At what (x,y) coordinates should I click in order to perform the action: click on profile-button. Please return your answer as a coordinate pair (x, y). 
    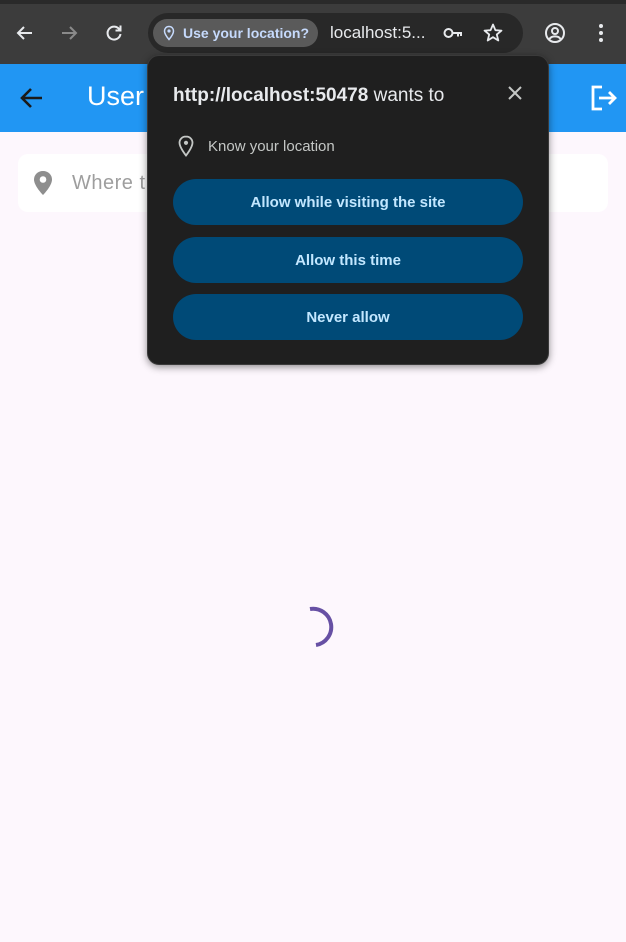
    Looking at the image, I should click on (555, 33).